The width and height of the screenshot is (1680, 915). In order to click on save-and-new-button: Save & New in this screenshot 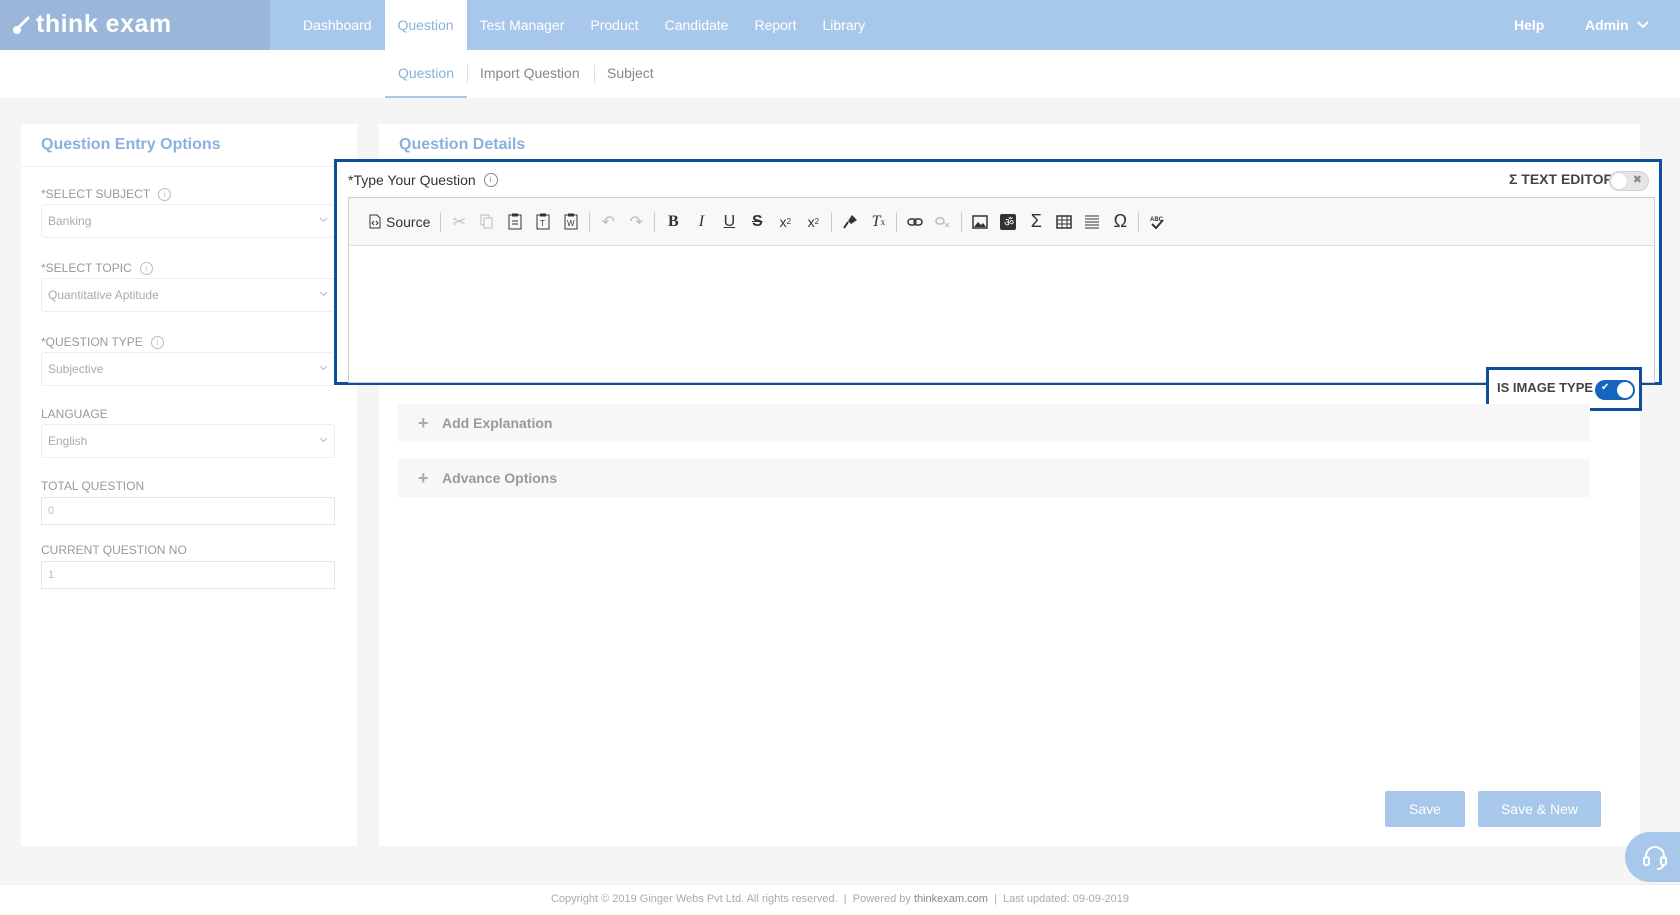, I will do `click(1539, 809)`.